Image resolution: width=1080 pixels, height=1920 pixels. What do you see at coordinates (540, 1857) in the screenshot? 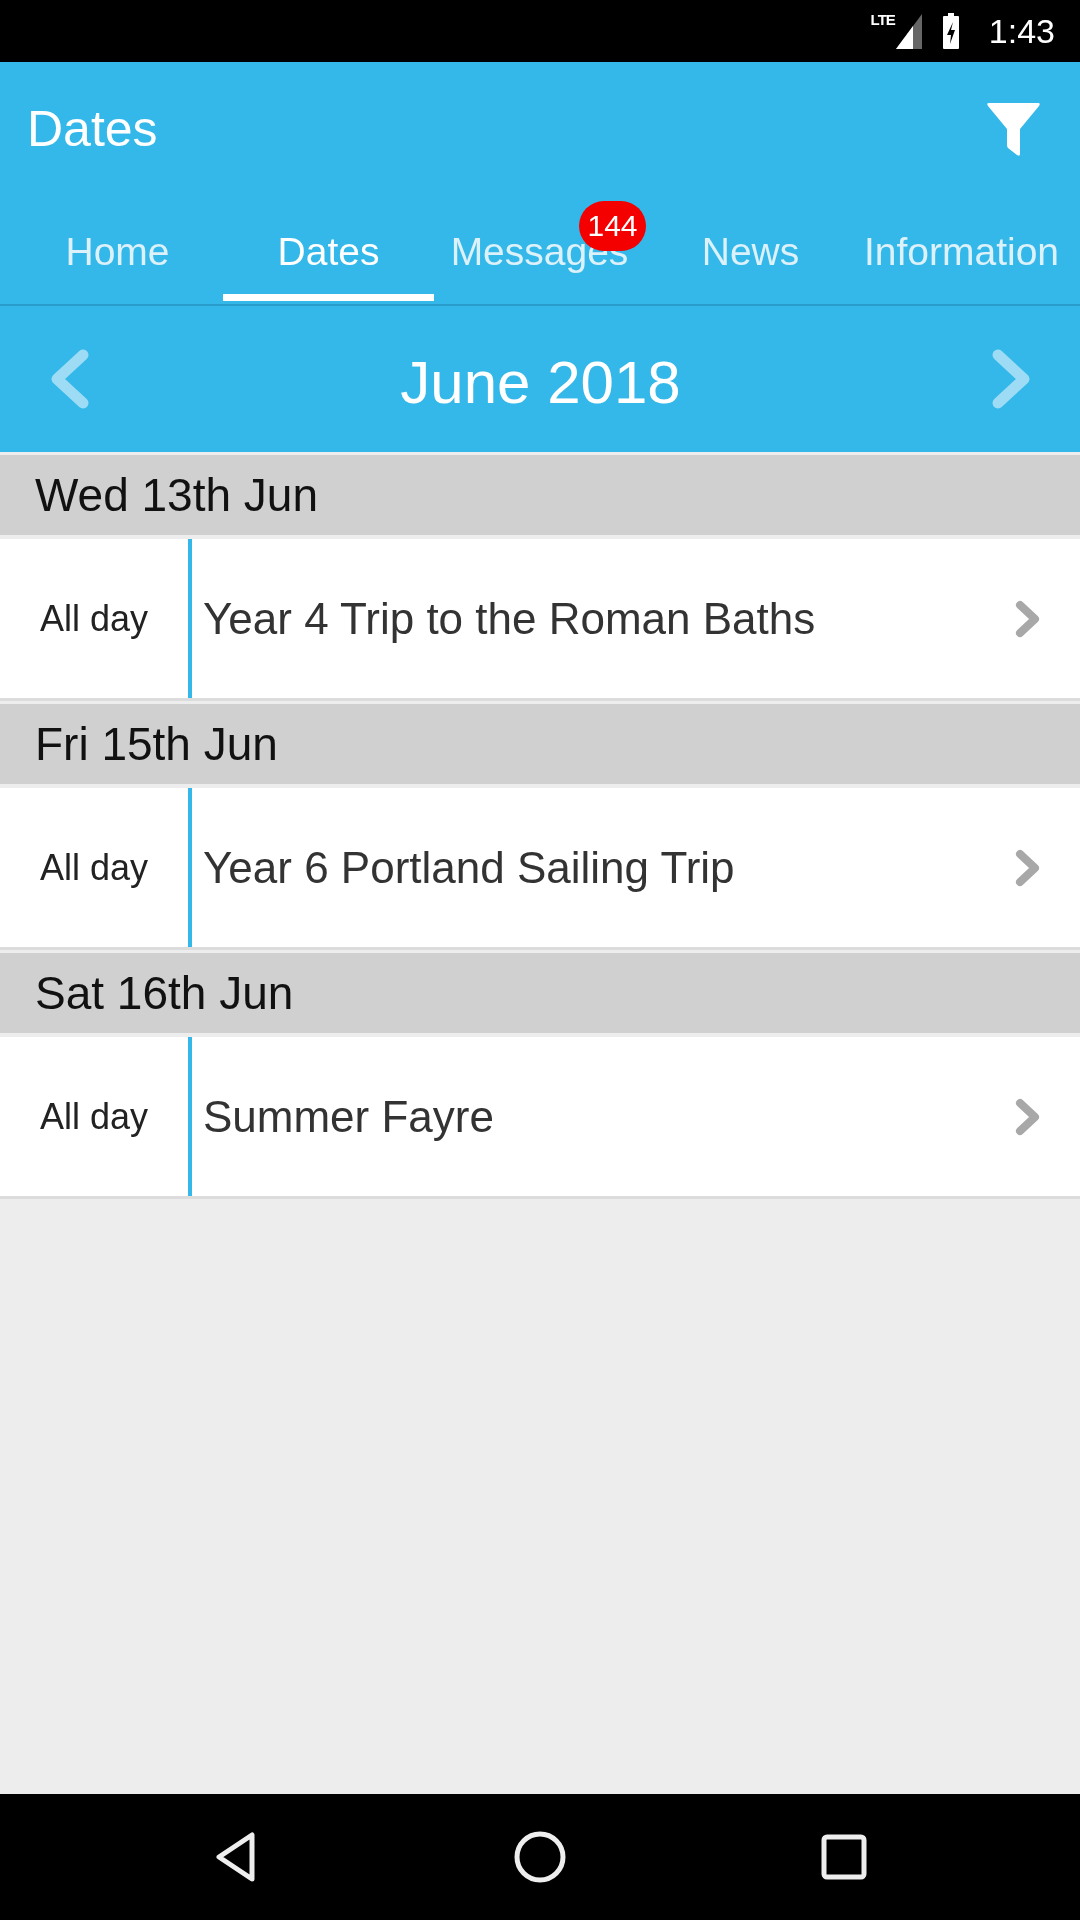
I see `home-icon` at bounding box center [540, 1857].